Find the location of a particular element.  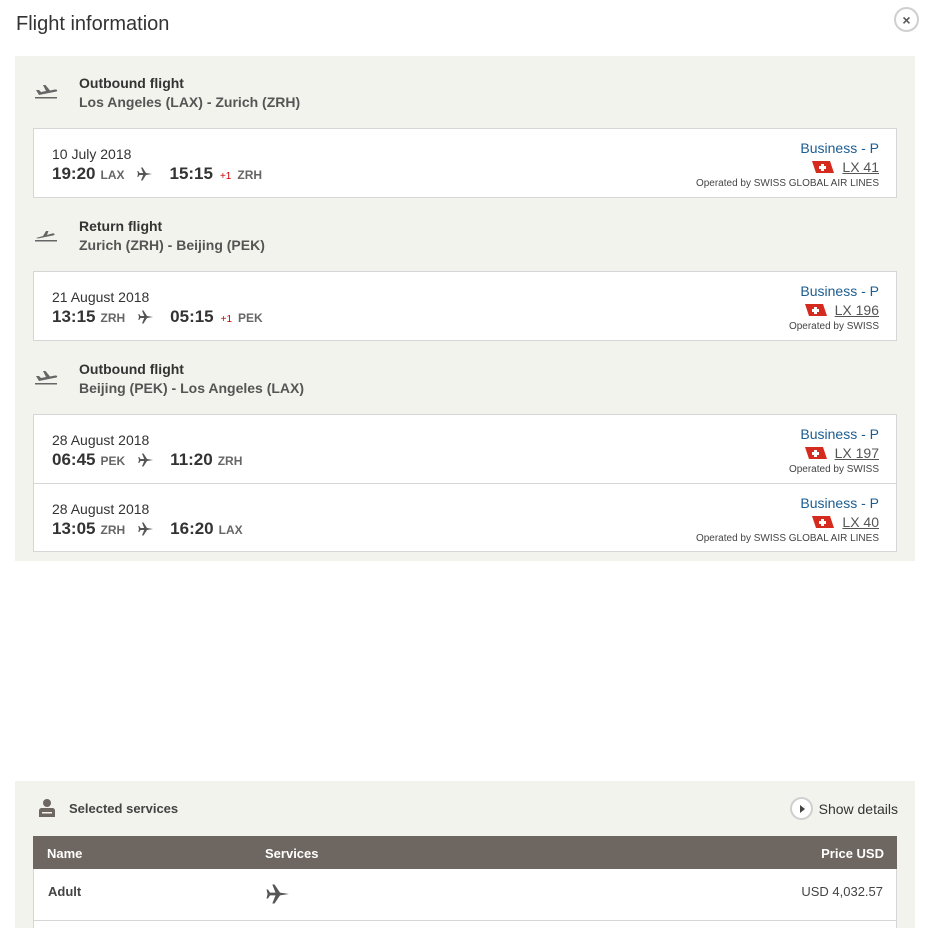

departure-time: 06:45 is located at coordinates (74, 459).